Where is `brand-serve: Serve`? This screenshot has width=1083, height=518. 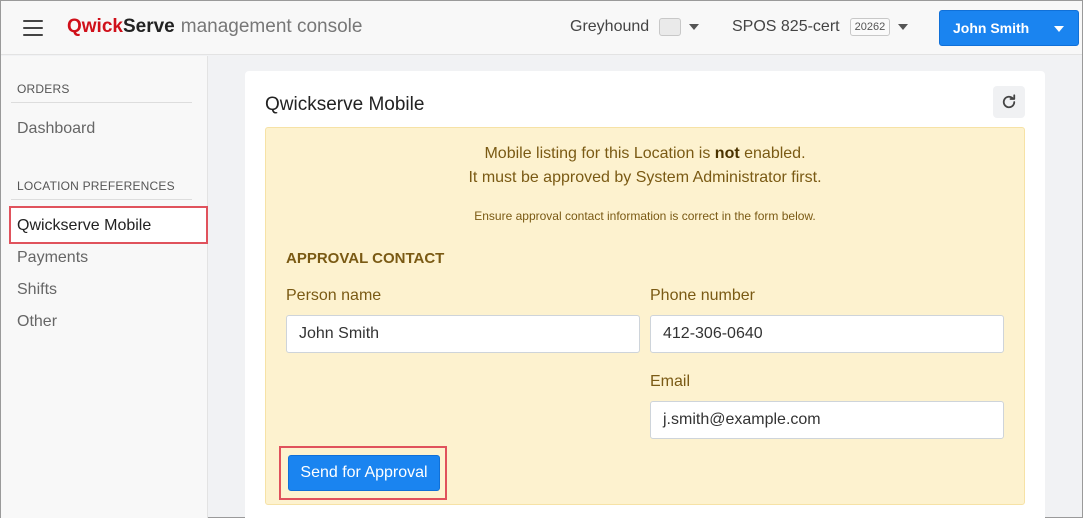 brand-serve: Serve is located at coordinates (148, 26).